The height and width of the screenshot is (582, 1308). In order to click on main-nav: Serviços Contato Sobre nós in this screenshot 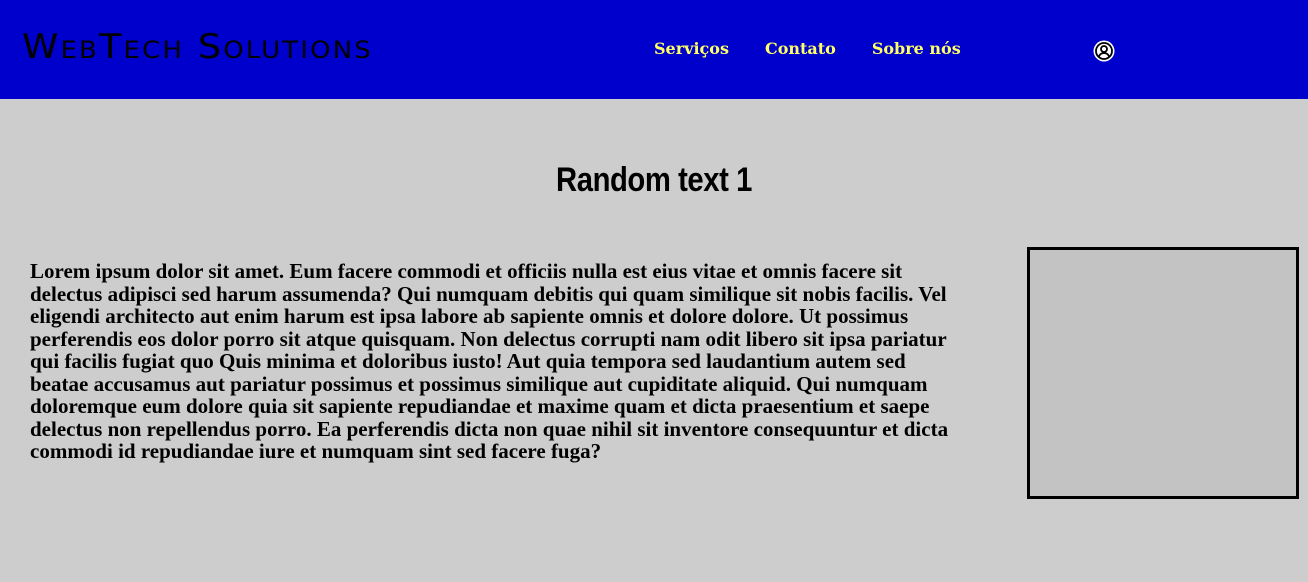, I will do `click(825, 50)`.